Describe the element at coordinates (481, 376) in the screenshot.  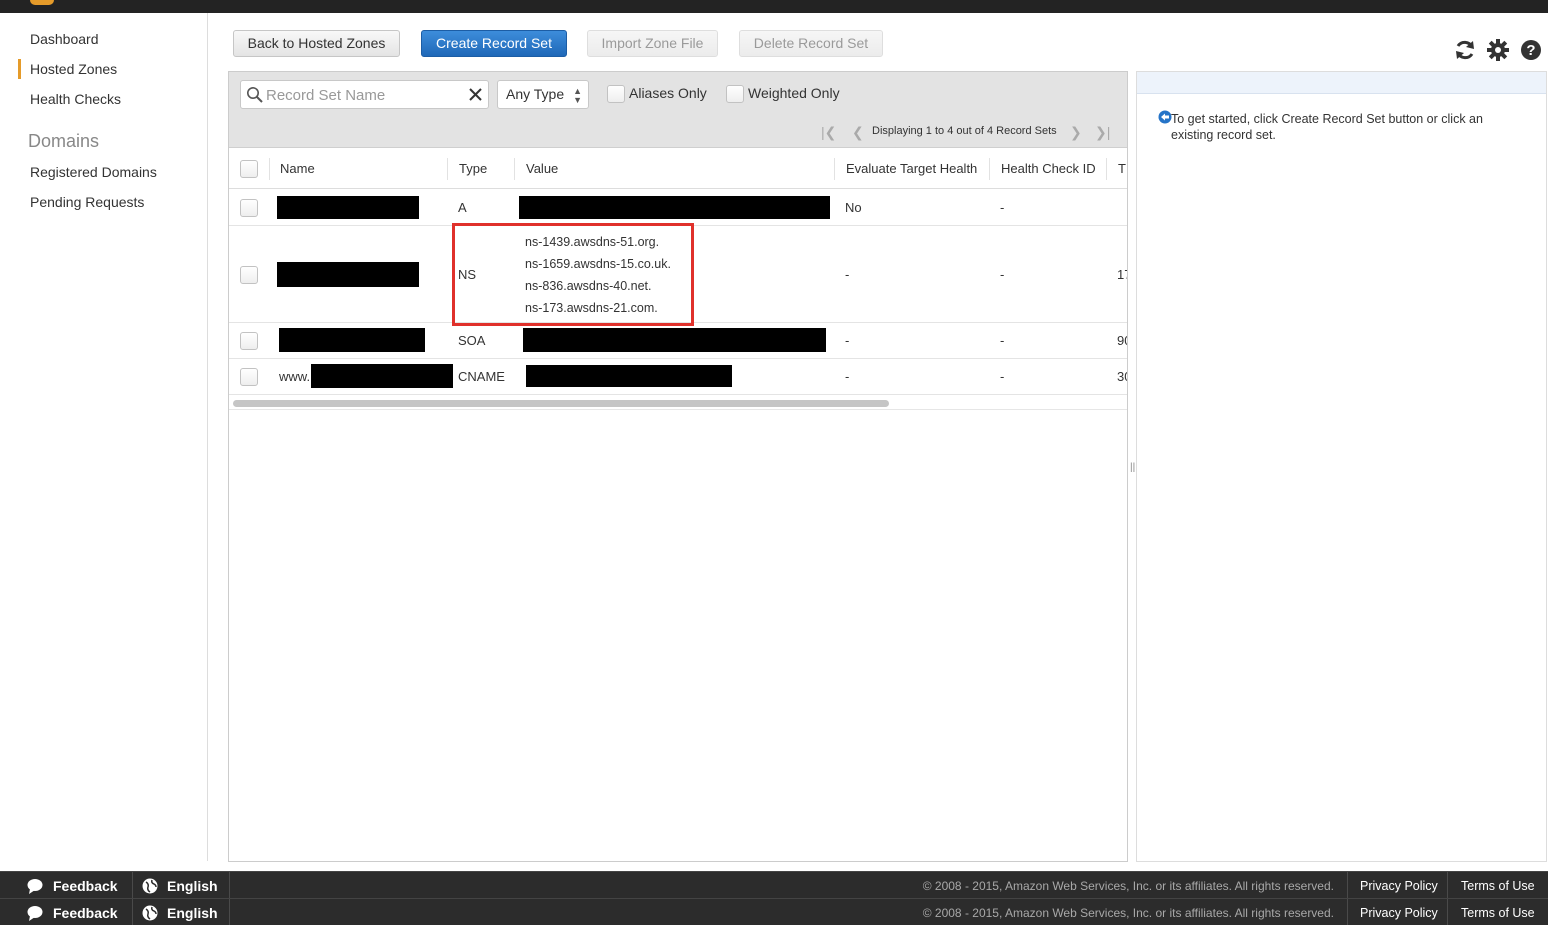
I see `record-type: CNAME` at that location.